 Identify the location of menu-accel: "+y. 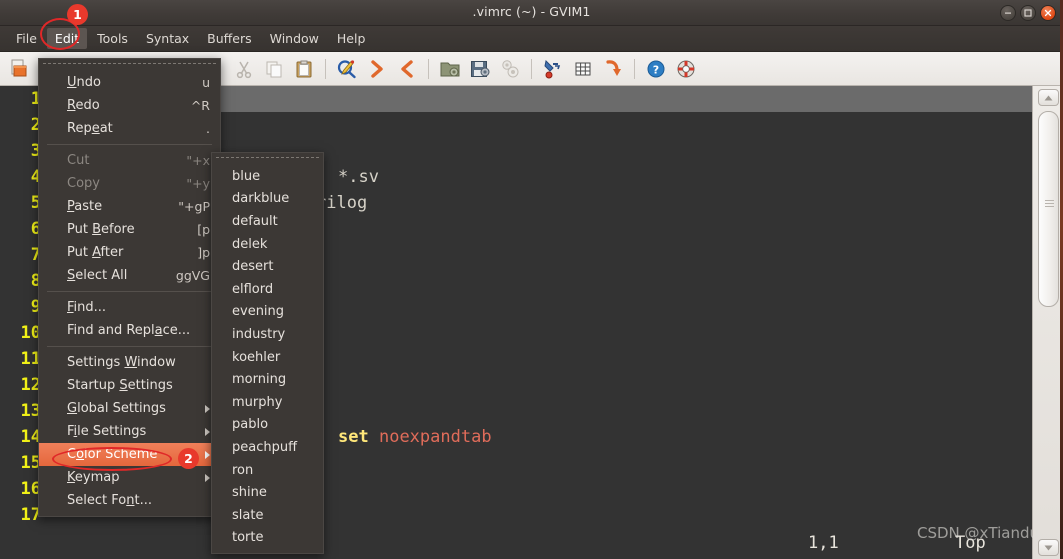
(198, 183).